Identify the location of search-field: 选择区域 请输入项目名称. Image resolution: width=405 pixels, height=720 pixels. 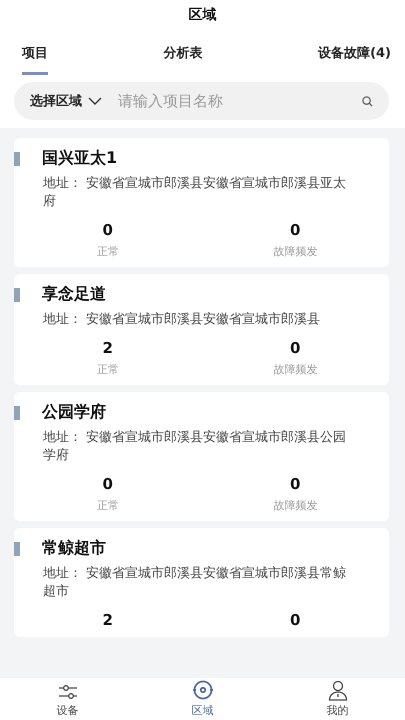
(201, 101).